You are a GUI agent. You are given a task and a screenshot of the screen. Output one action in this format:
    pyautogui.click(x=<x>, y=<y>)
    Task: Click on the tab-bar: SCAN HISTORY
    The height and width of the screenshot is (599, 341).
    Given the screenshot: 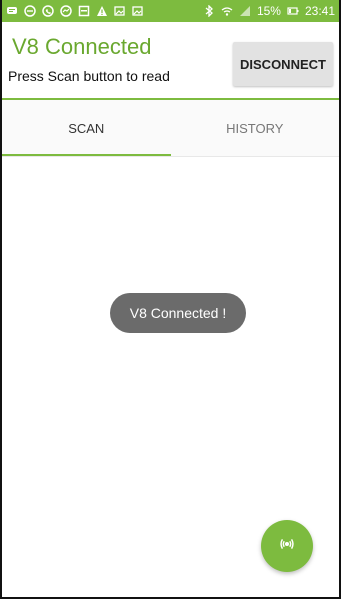 What is the action you would take?
    pyautogui.click(x=170, y=128)
    